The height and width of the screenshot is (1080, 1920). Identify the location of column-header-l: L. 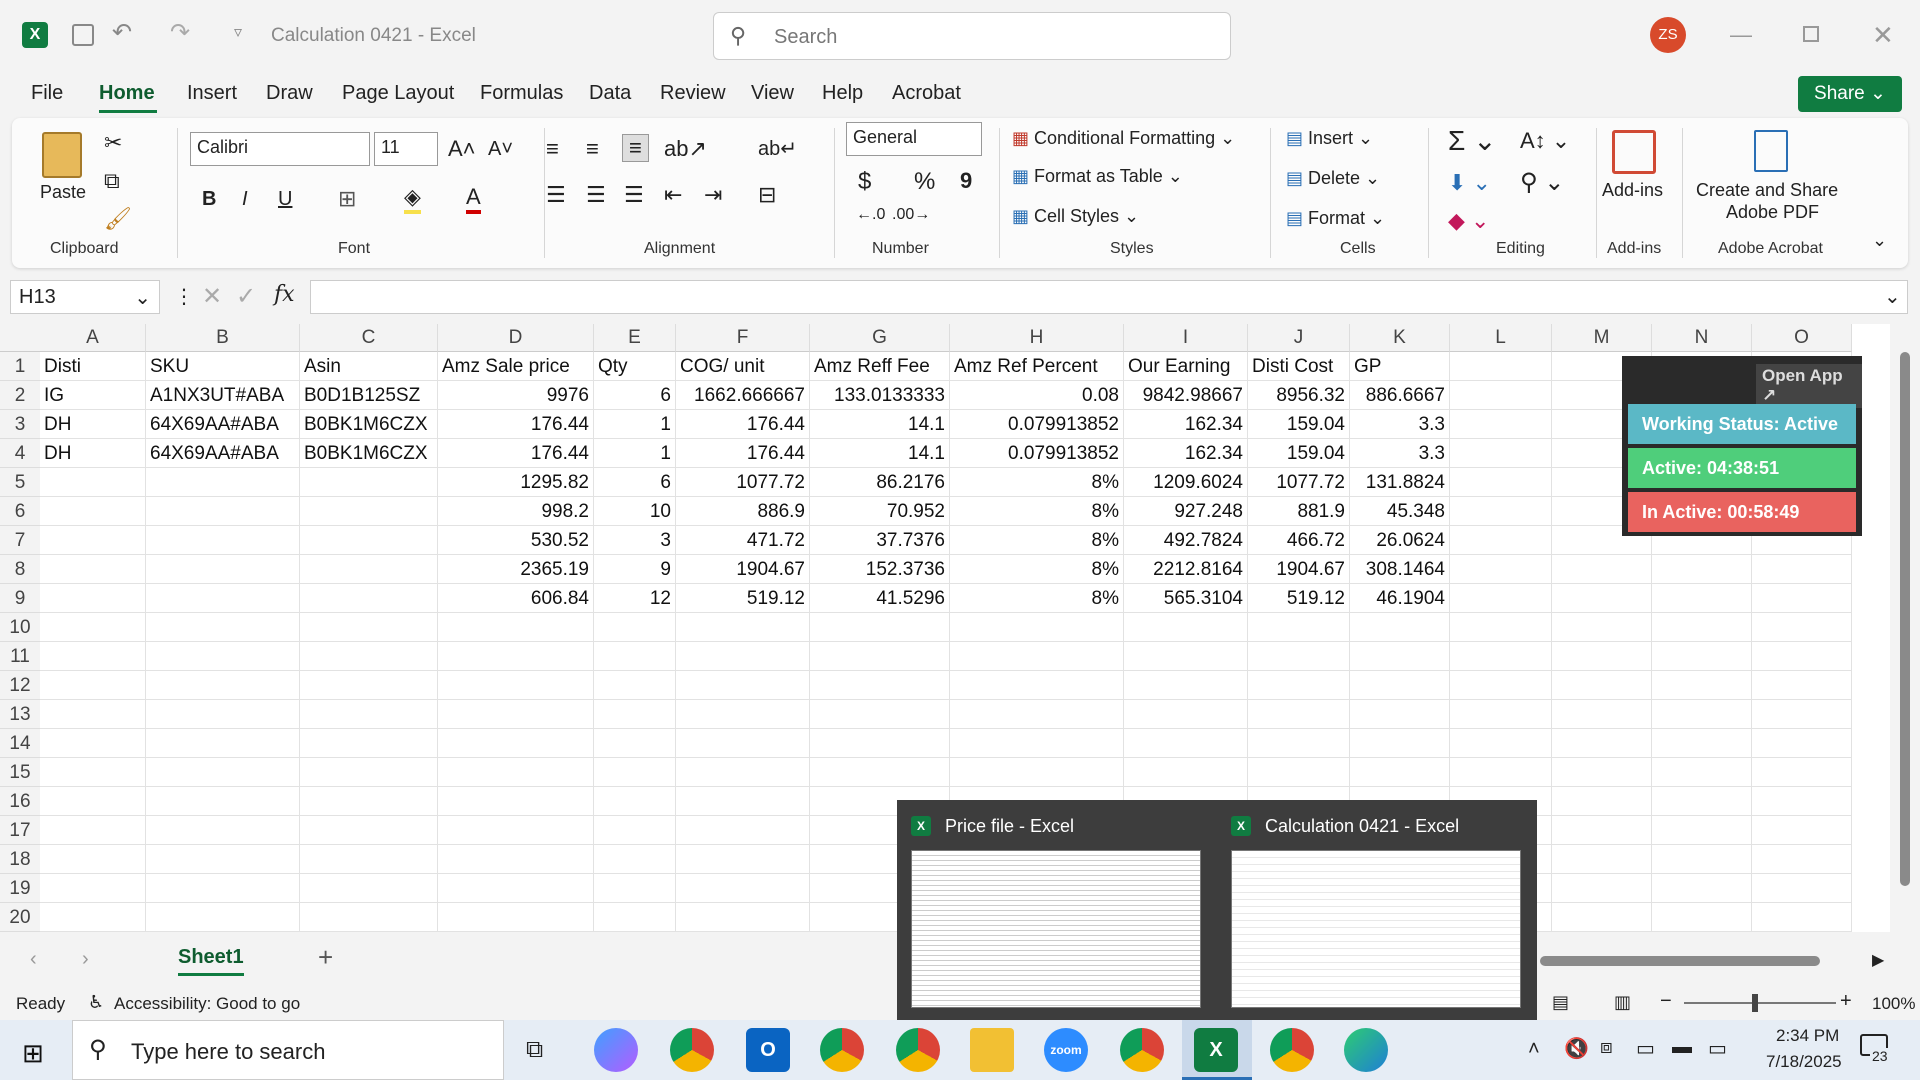
(1501, 338).